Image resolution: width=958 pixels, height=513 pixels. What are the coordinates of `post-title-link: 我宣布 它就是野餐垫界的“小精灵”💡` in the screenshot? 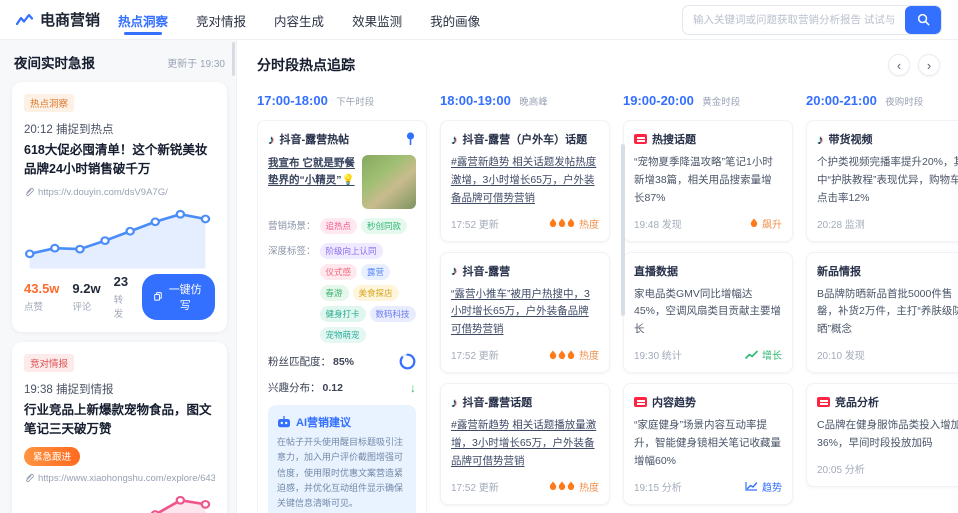 It's located at (312, 182).